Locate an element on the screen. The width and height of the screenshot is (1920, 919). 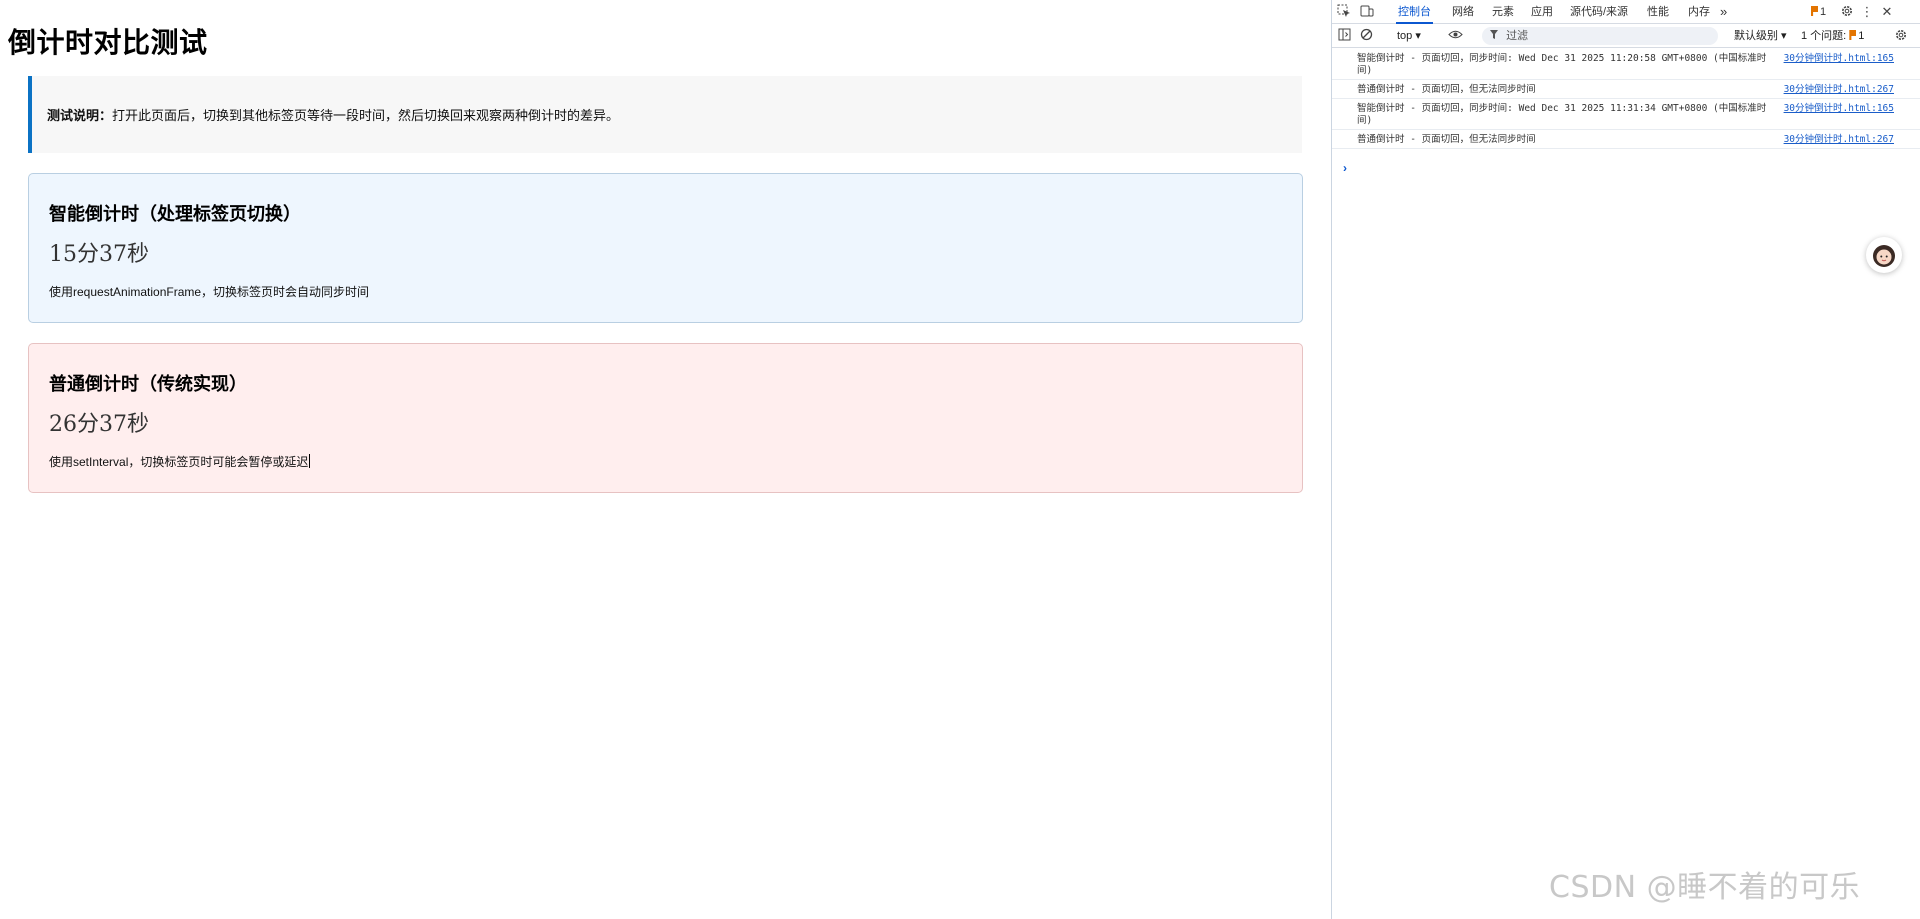
tab-performance: 性能 is located at coordinates (1658, 12).